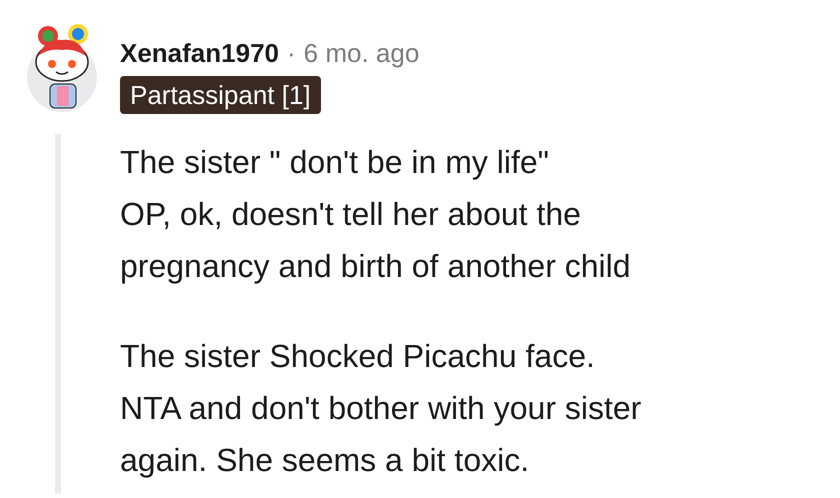 This screenshot has width=840, height=498. Describe the element at coordinates (220, 95) in the screenshot. I see `user-flair: Partassipant [1]` at that location.